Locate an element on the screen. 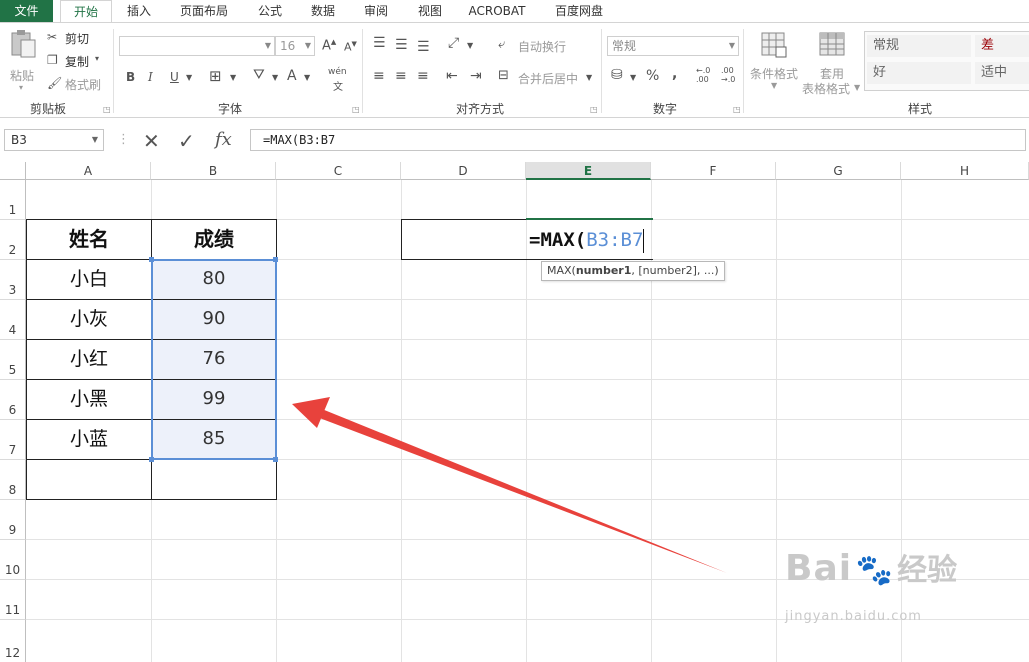 This screenshot has width=1029, height=662. paw-icon: 🐾 is located at coordinates (874, 570).